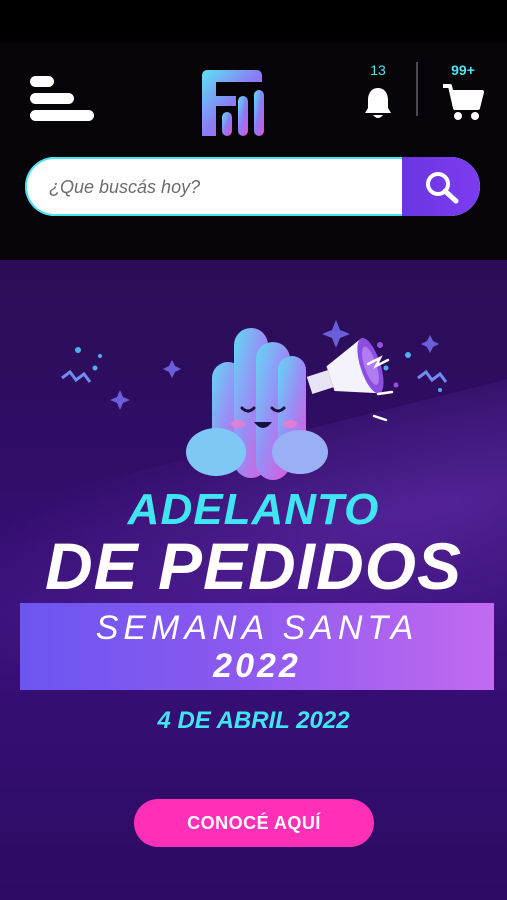  What do you see at coordinates (378, 70) in the screenshot?
I see `notification-count: 13` at bounding box center [378, 70].